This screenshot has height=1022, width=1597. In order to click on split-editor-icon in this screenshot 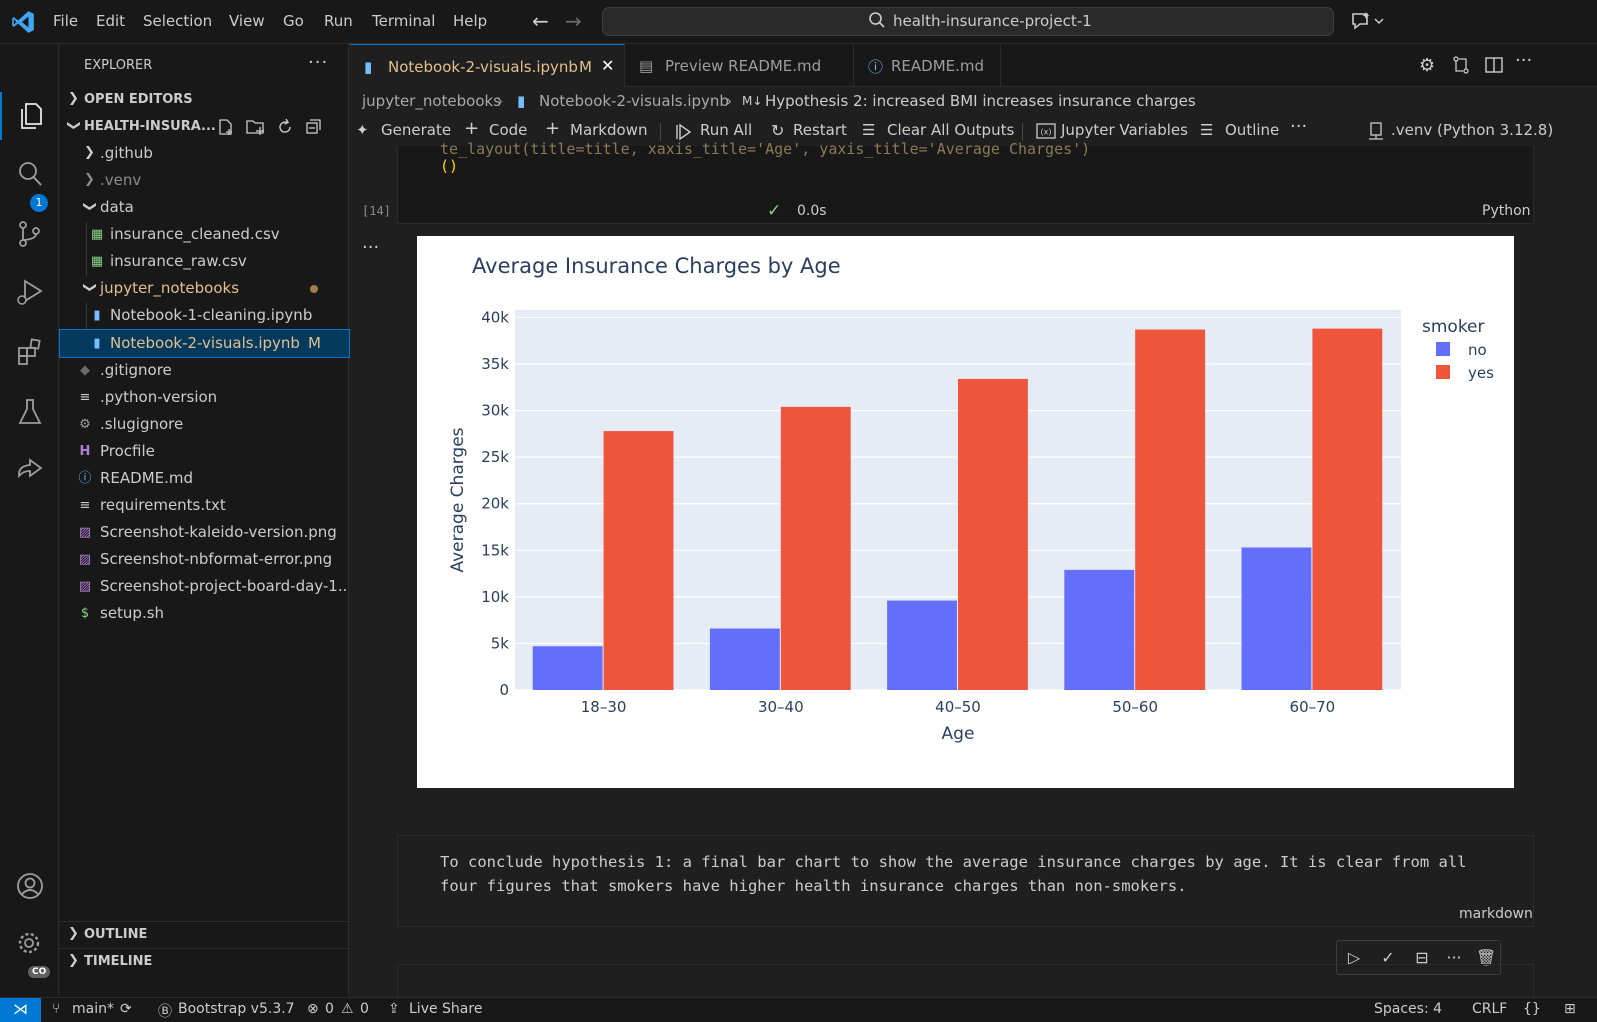, I will do `click(1494, 65)`.